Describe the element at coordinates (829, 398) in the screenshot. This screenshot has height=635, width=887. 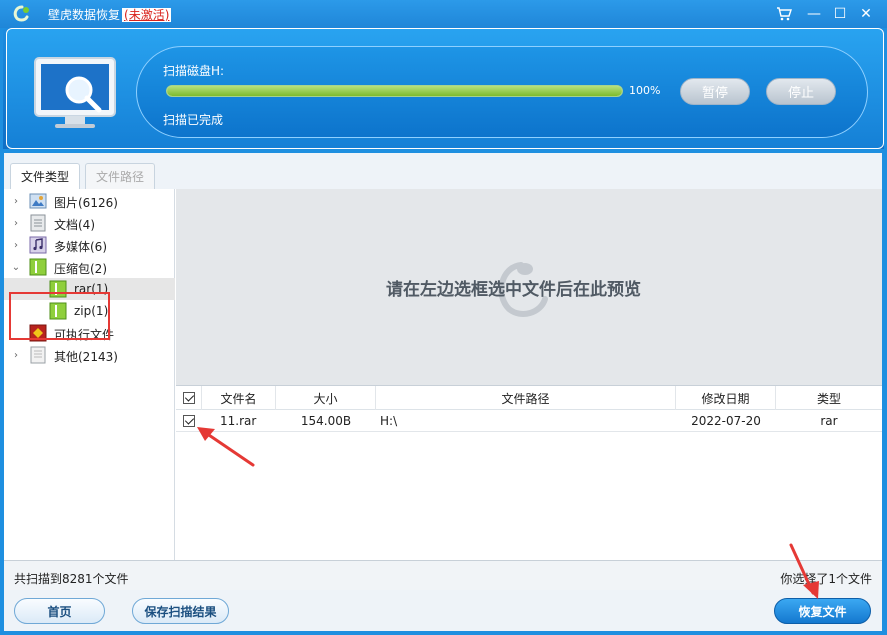
I see `column-header-type: 类型` at that location.